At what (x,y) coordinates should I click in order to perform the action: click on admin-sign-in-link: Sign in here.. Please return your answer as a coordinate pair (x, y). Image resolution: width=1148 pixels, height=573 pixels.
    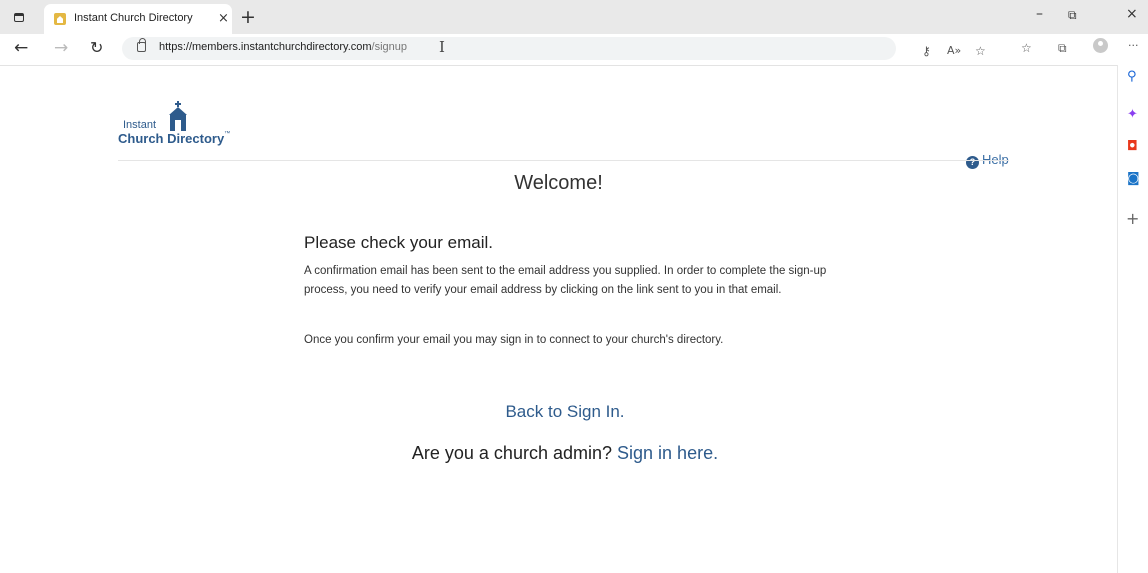
    Looking at the image, I should click on (667, 453).